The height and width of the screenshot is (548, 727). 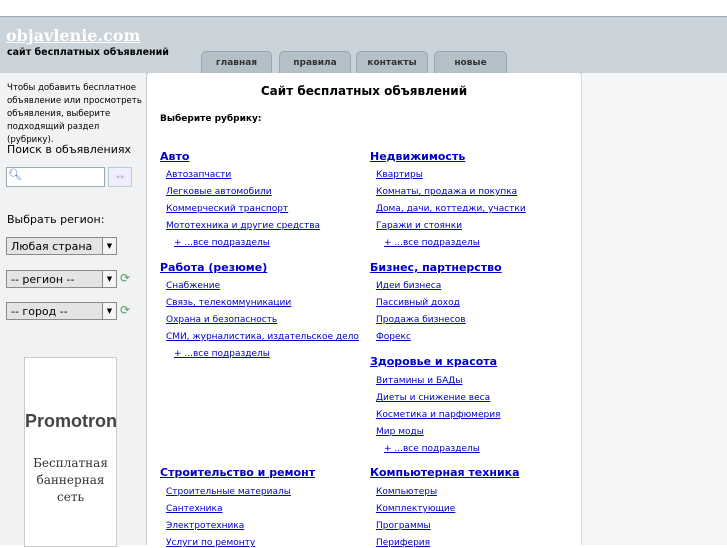 What do you see at coordinates (88, 52) in the screenshot?
I see `site-tagline: сайт бесплатных объявлений` at bounding box center [88, 52].